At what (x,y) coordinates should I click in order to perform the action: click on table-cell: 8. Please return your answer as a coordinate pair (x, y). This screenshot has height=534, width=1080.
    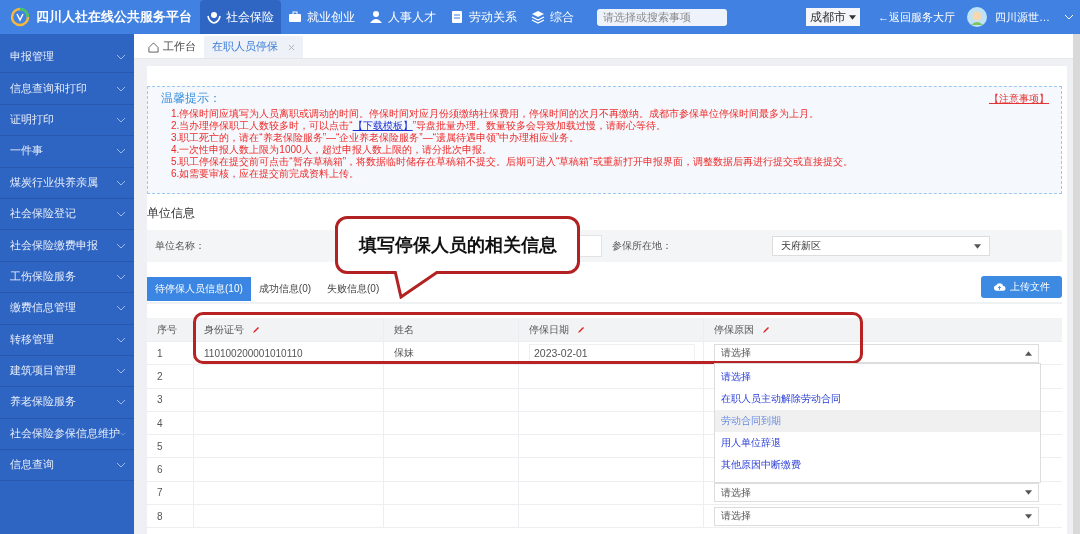
    Looking at the image, I should click on (170, 516).